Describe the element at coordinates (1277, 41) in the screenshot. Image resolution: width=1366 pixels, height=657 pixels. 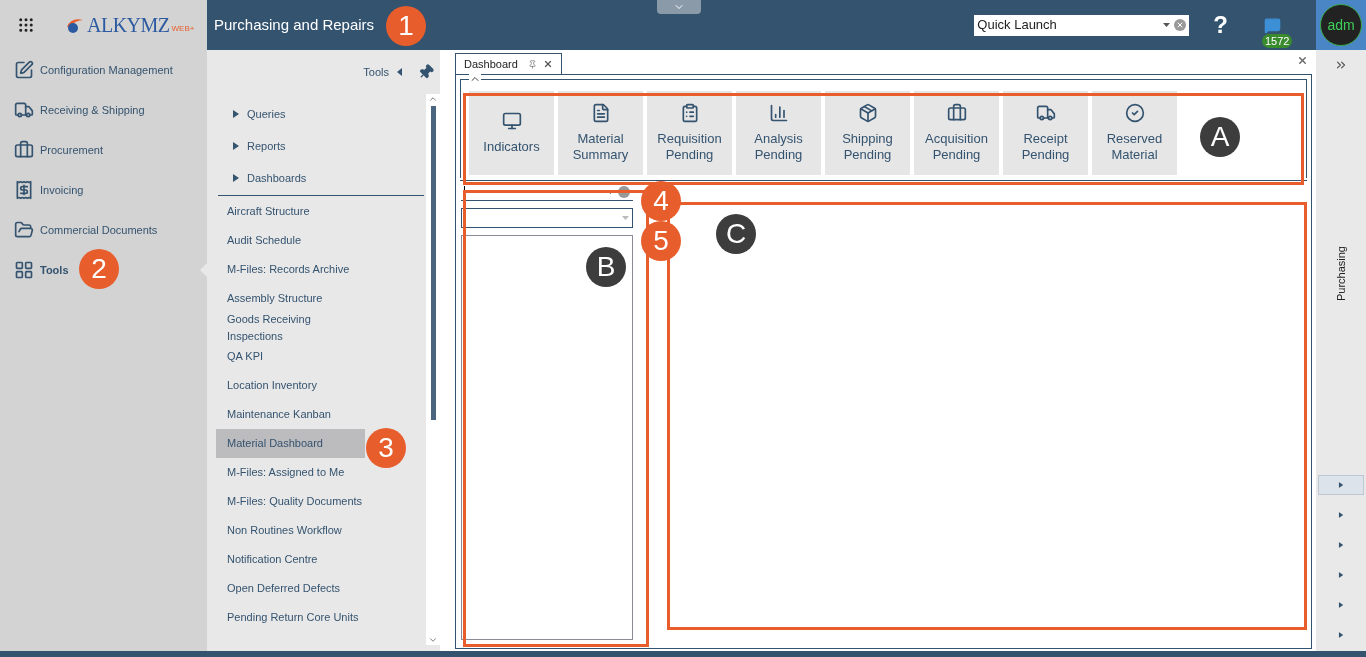
I see `message-count-badge: 1572` at that location.